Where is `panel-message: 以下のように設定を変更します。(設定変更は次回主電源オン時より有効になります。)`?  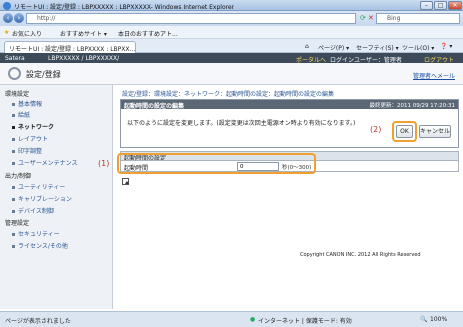 panel-message: 以下のように設定を変更します。(設定変更は次回主電源オン時より有効になります。) is located at coordinates (241, 123).